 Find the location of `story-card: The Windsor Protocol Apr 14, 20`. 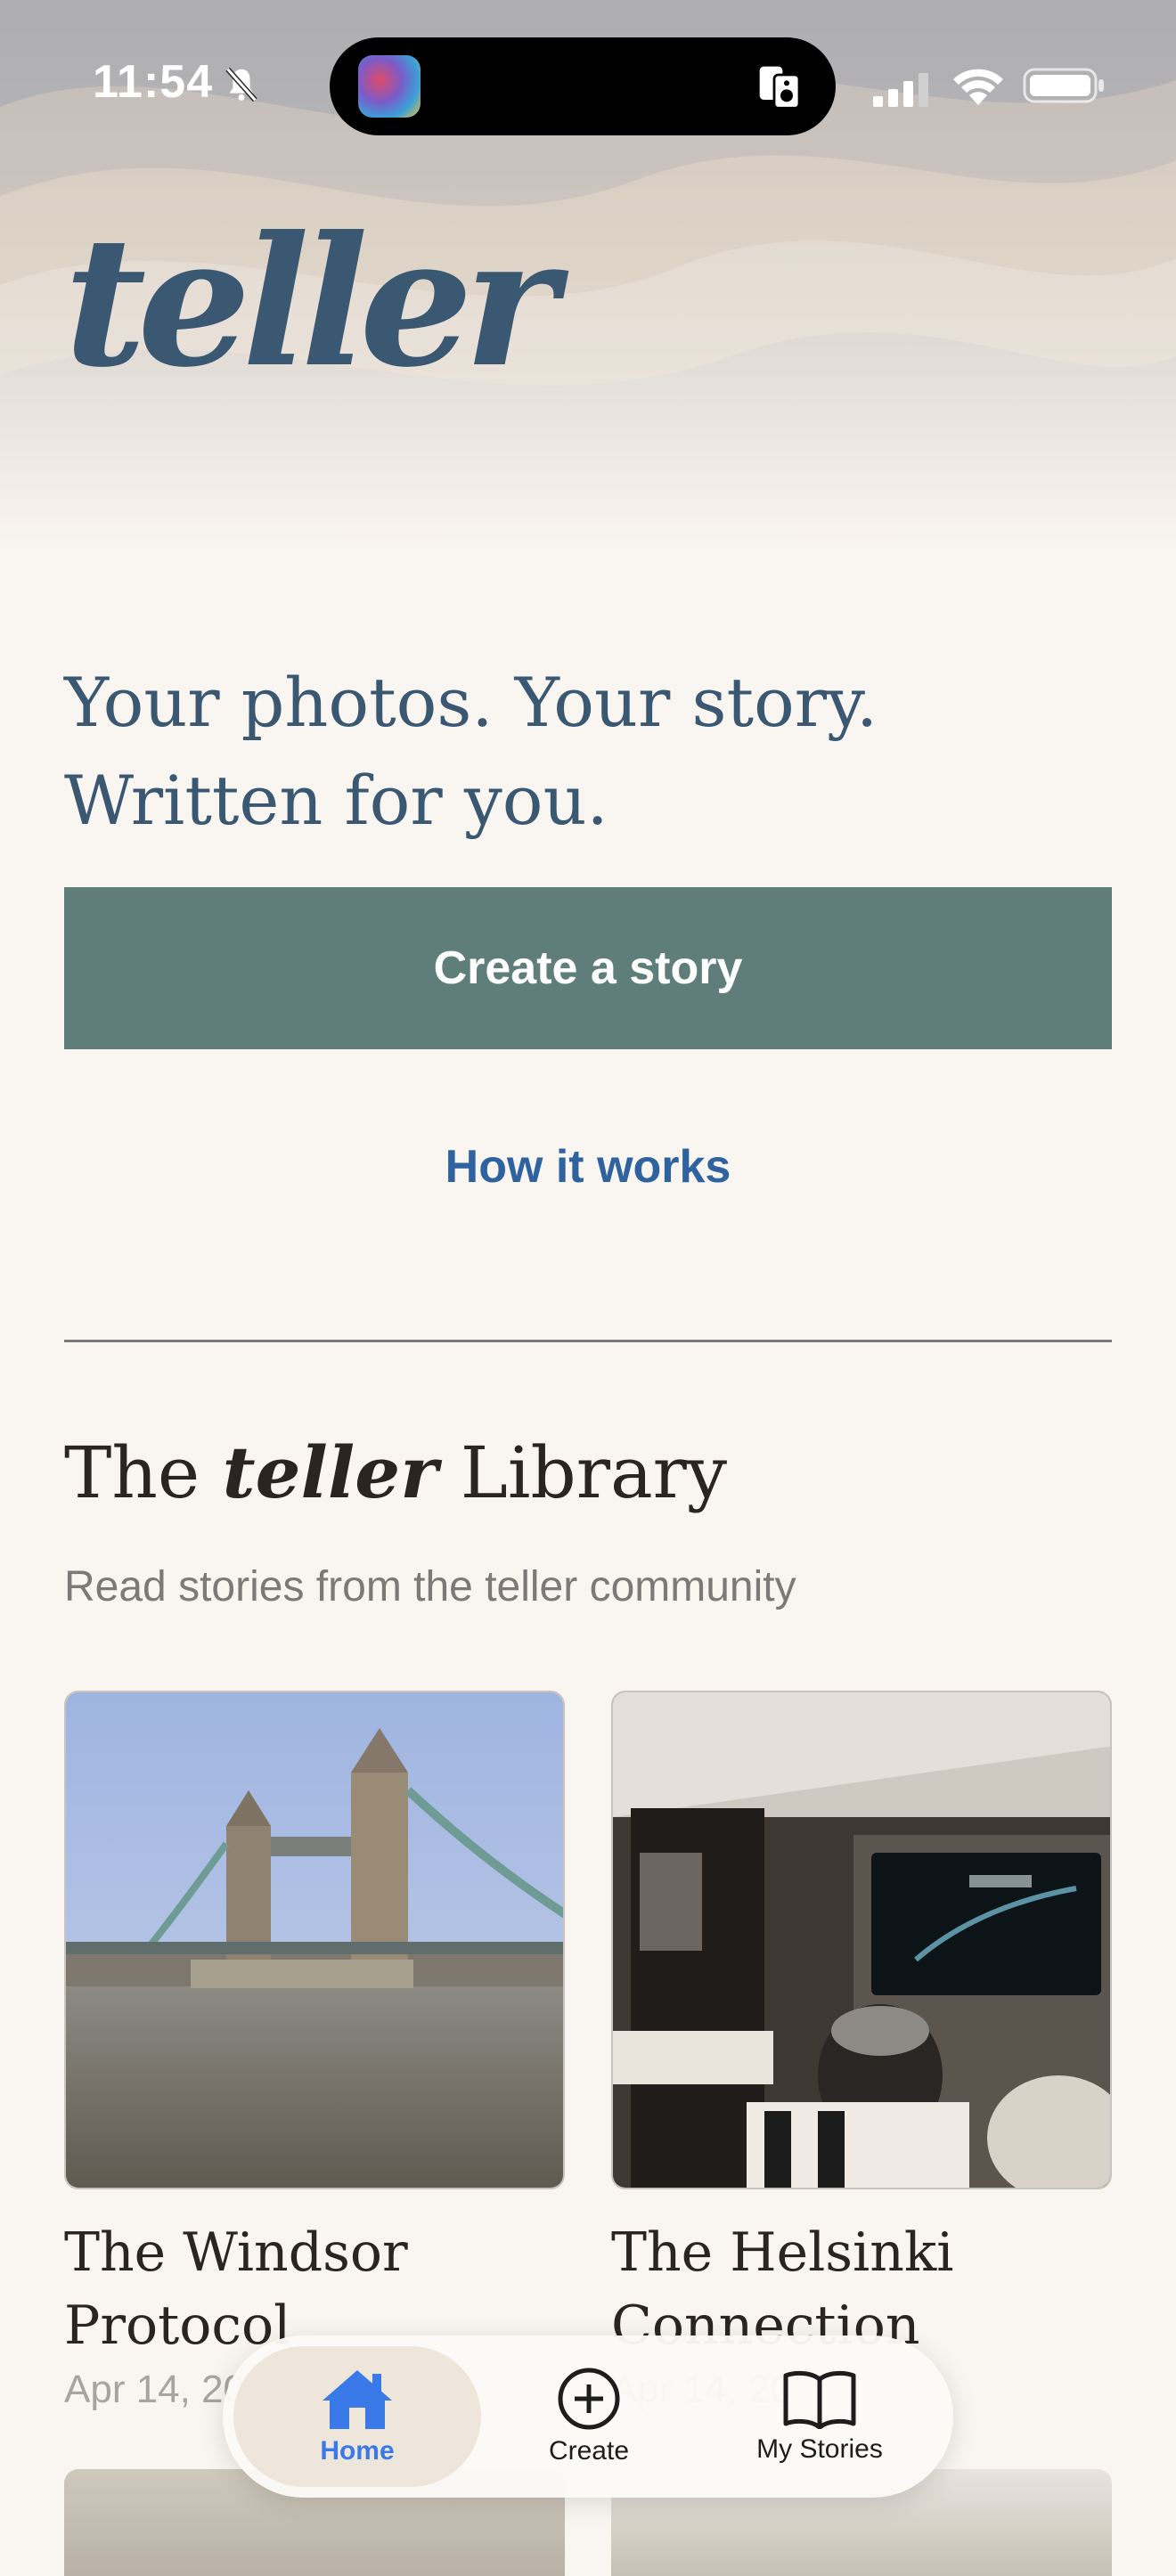

story-card: The Windsor Protocol Apr 14, 20 is located at coordinates (314, 2052).